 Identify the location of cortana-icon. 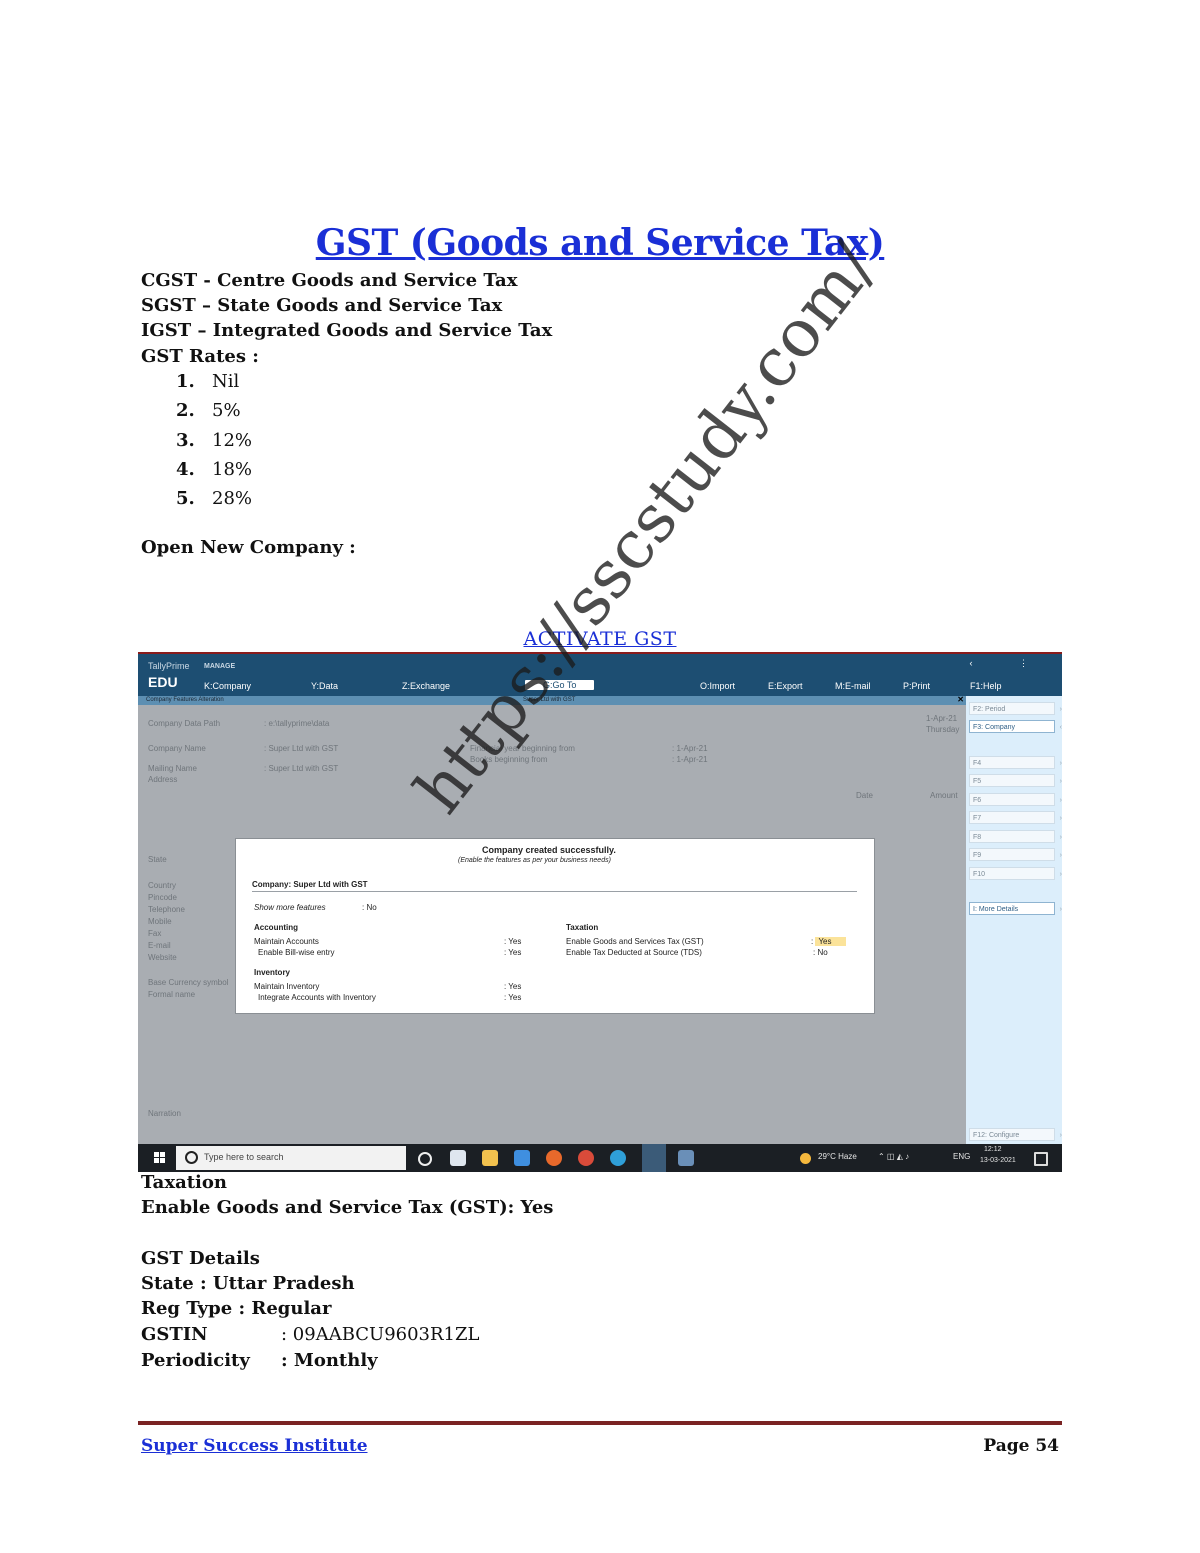
(425, 1159).